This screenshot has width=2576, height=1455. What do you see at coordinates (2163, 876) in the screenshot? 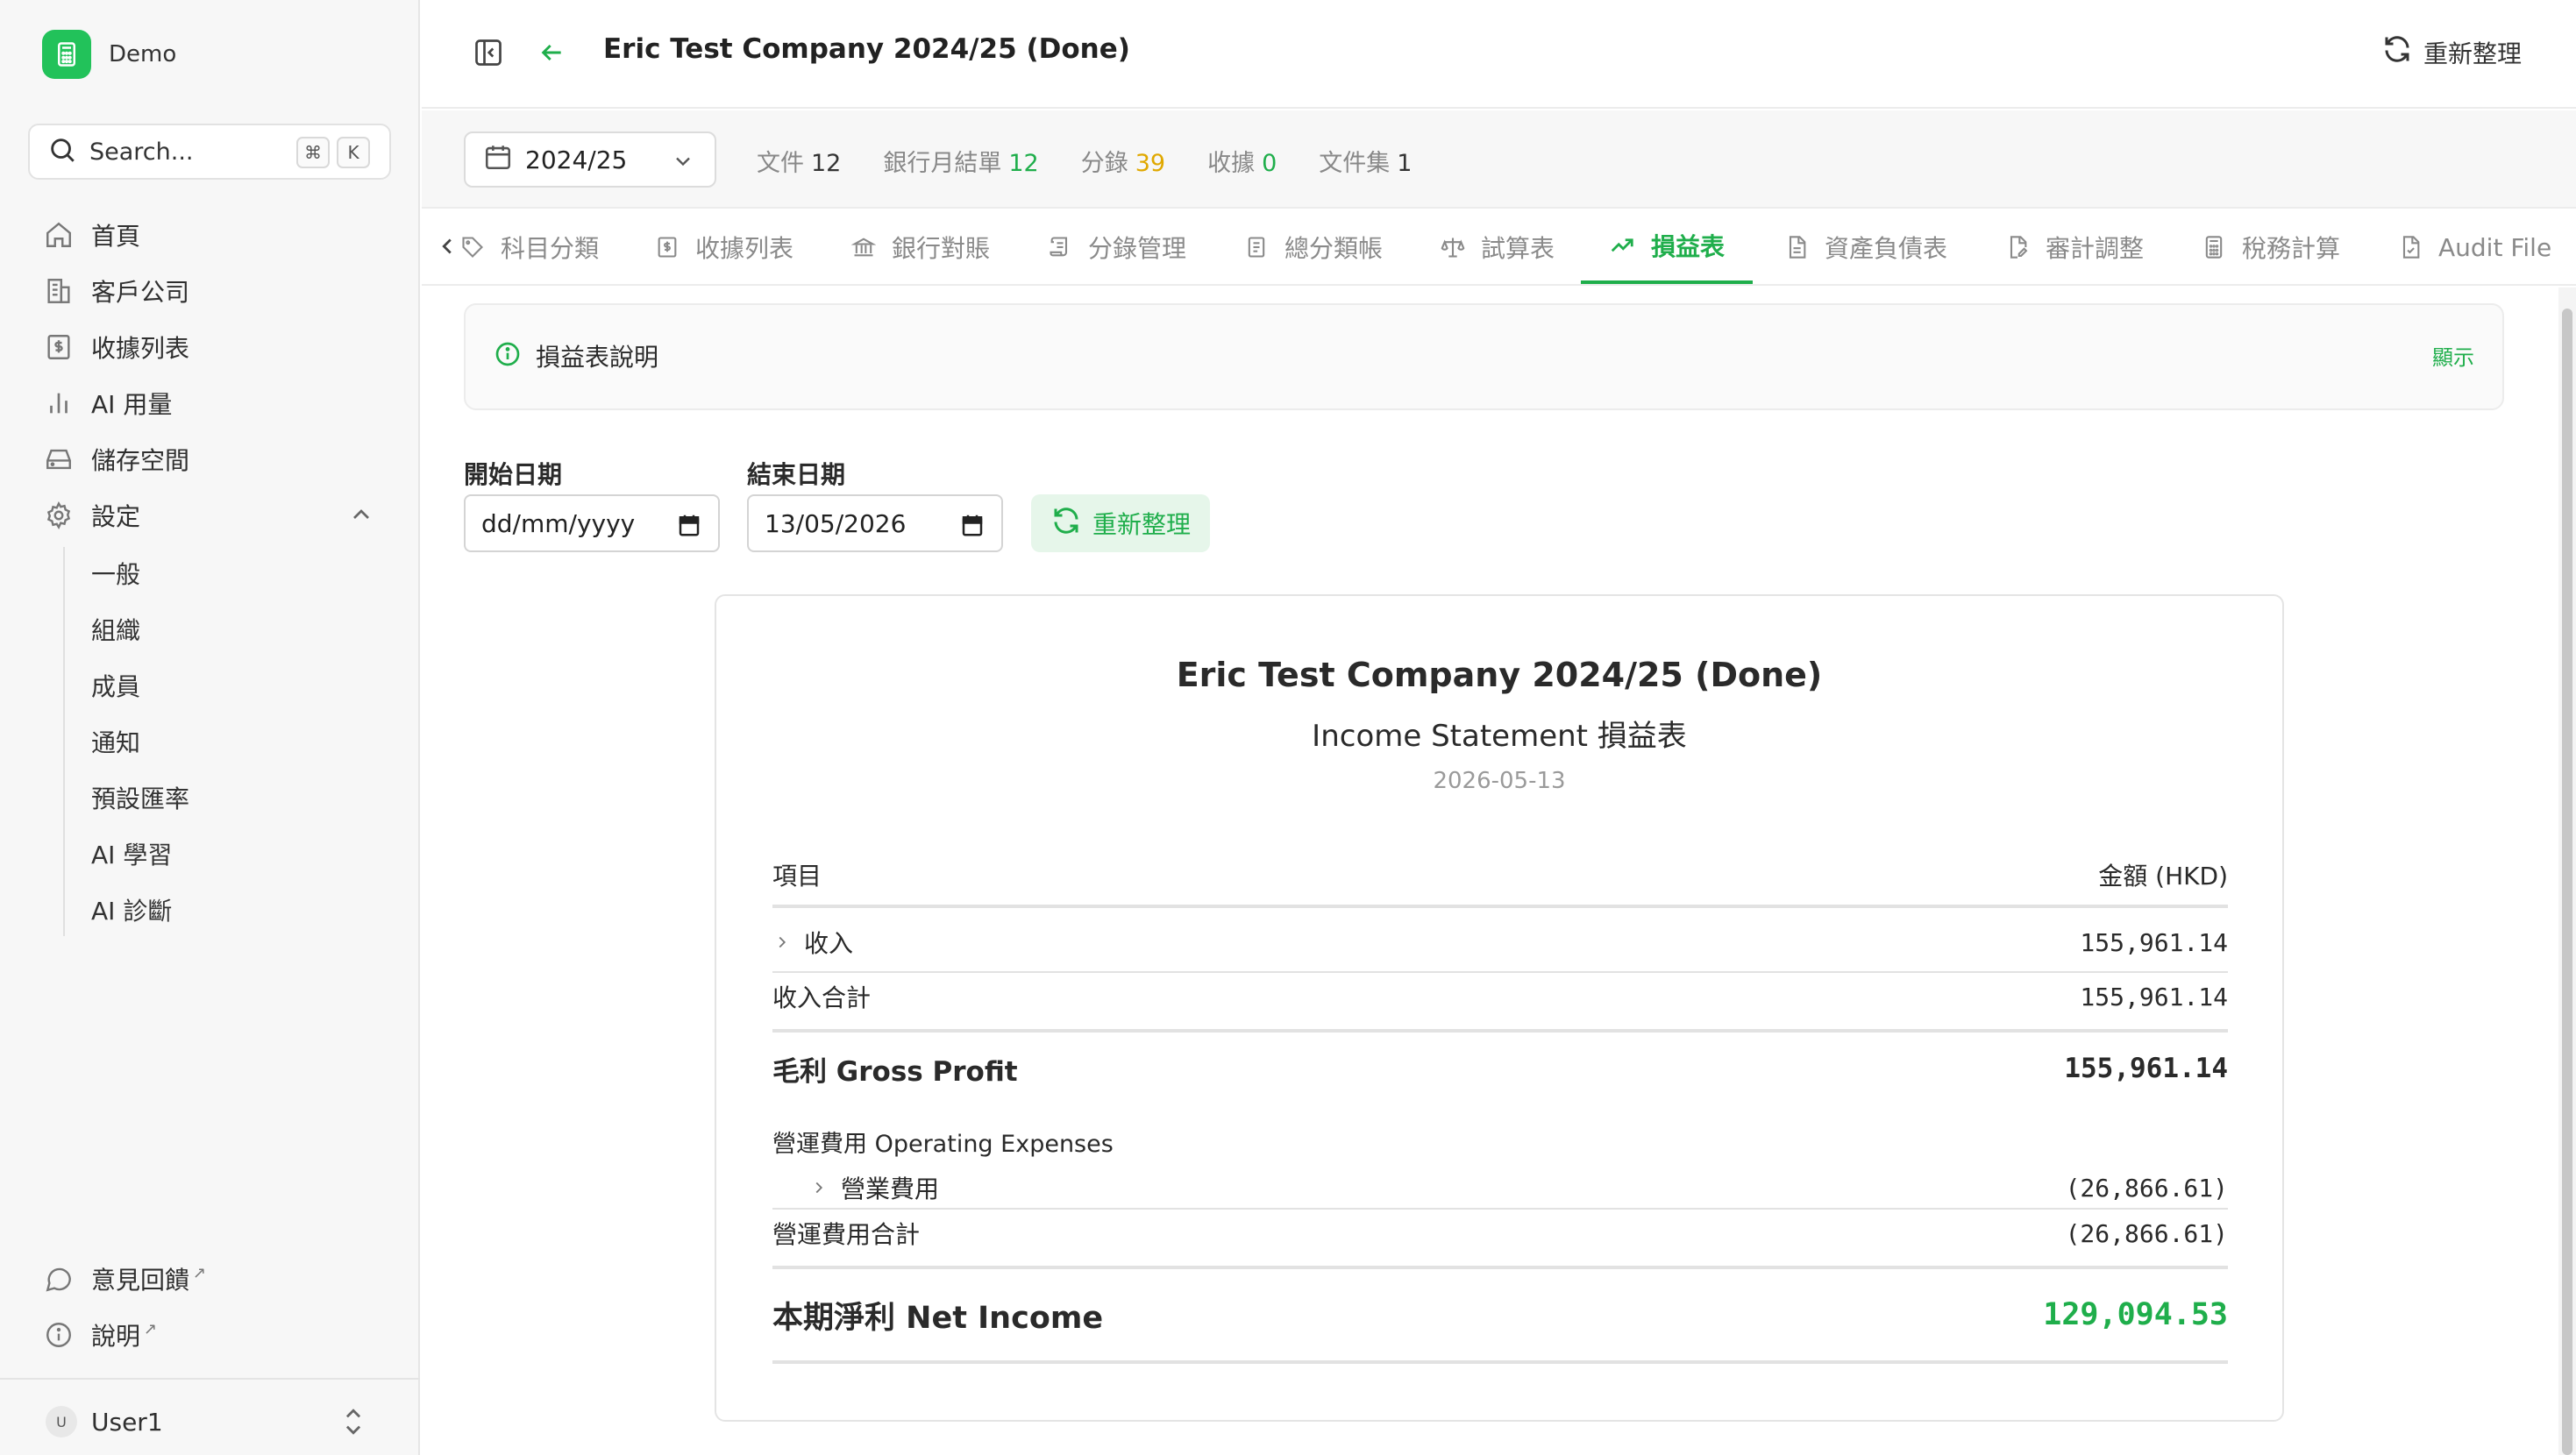
I see `column-header-amount: 金額 (HKD)` at bounding box center [2163, 876].